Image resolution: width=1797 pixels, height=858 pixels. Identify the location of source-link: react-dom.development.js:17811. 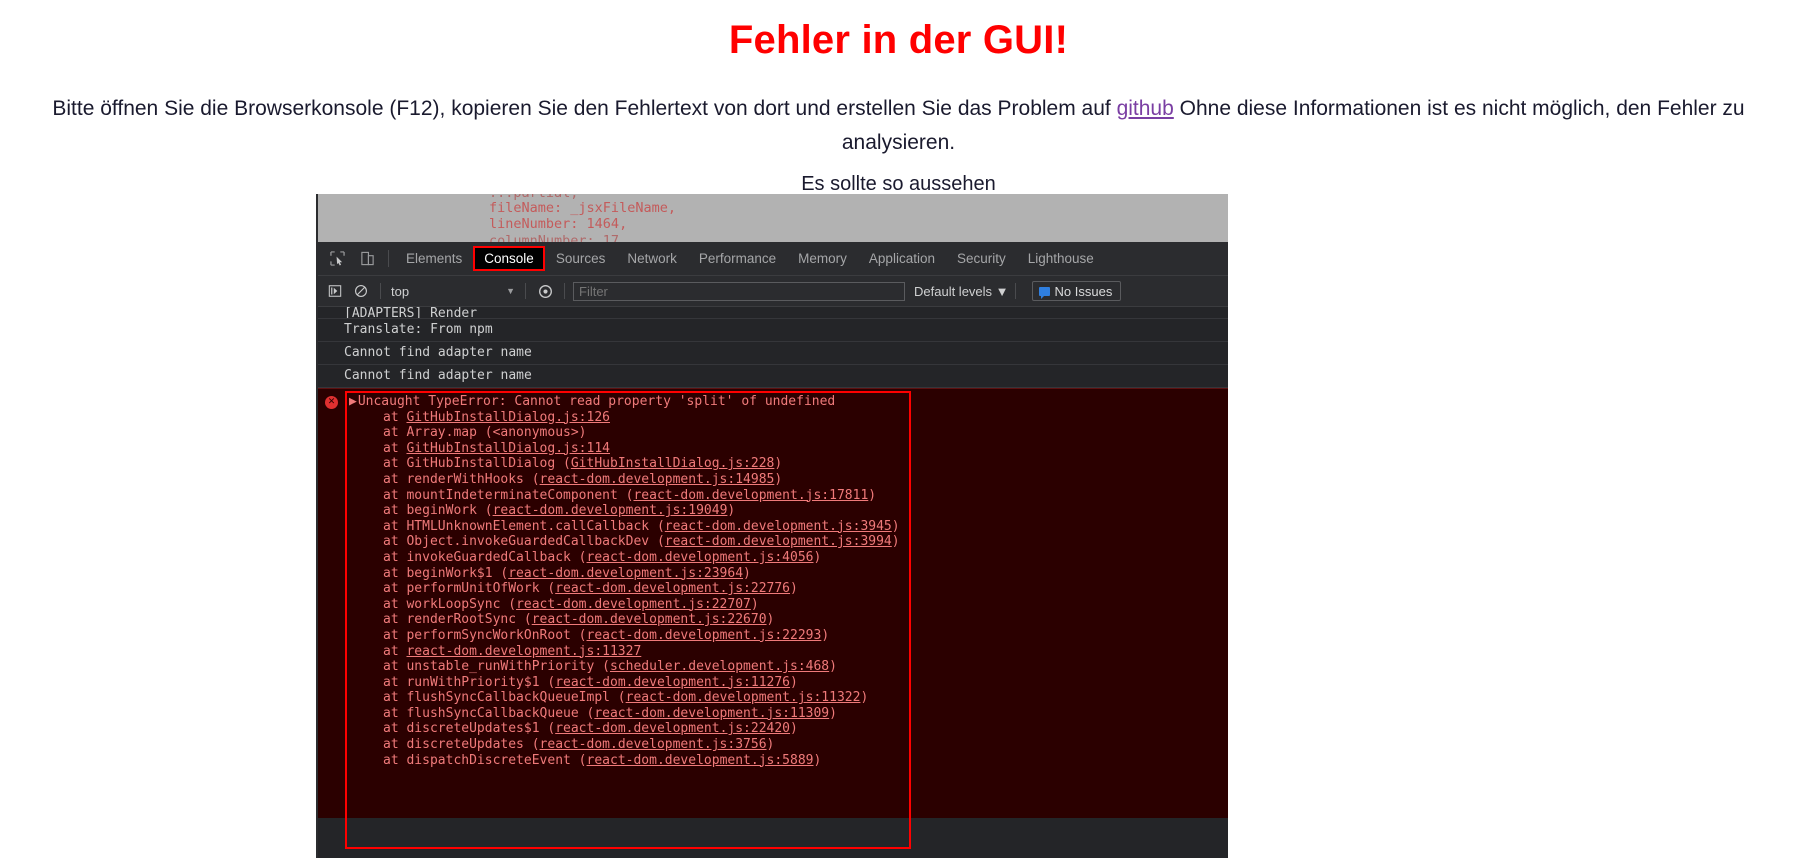
(750, 495).